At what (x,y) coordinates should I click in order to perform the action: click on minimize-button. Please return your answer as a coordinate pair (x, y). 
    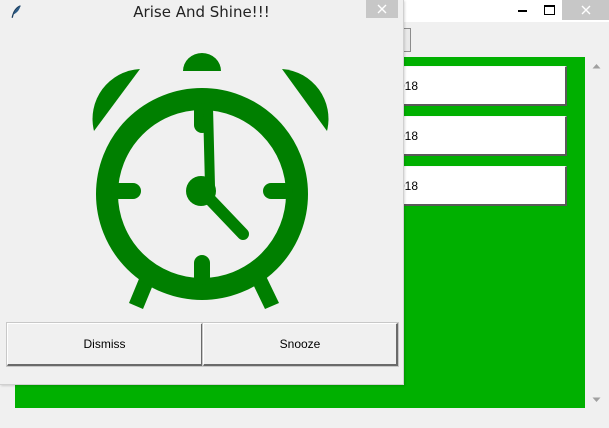
    Looking at the image, I should click on (522, 10).